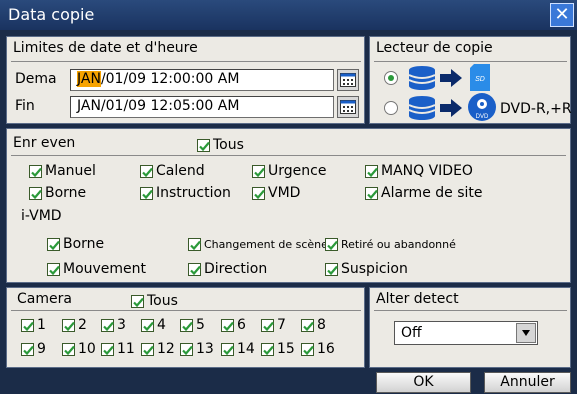  I want to click on camera-channel-label: 4, so click(161, 325).